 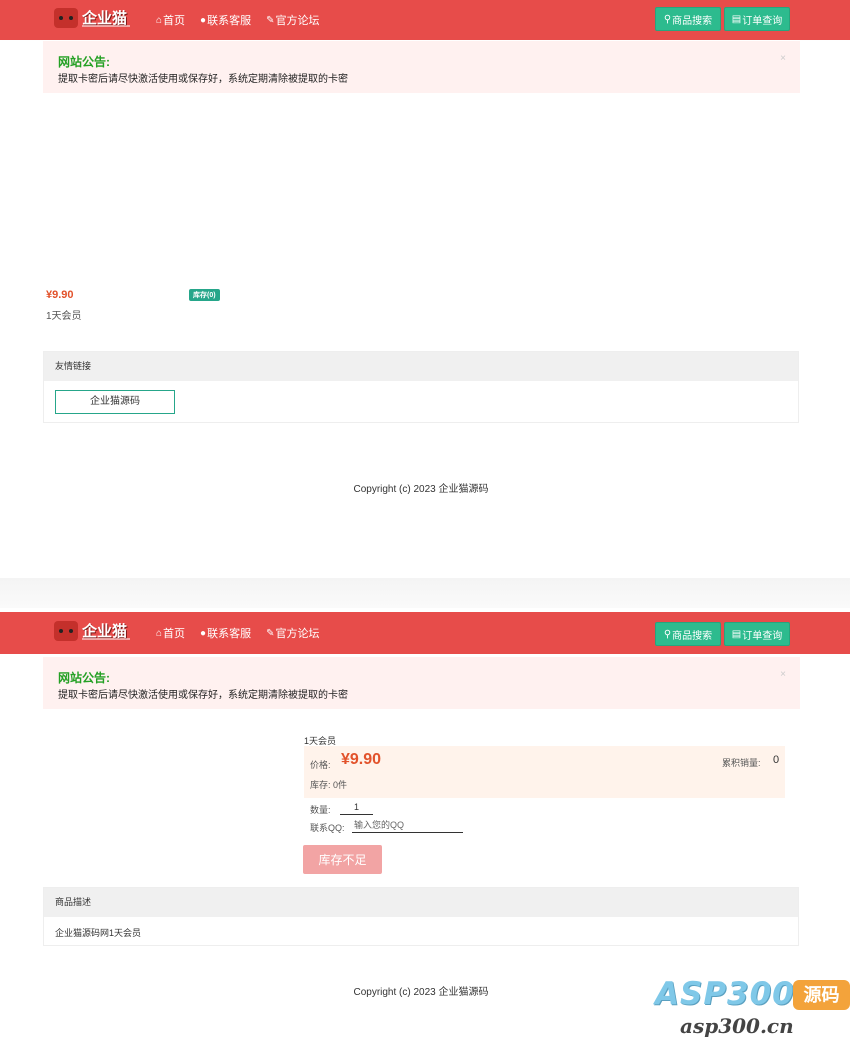 What do you see at coordinates (327, 828) in the screenshot?
I see `qq-label: 联系QQ:` at bounding box center [327, 828].